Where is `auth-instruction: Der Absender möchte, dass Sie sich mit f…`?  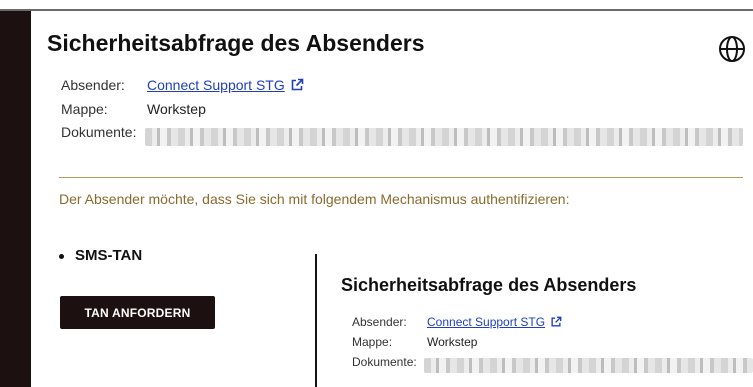 auth-instruction: Der Absender möchte, dass Sie sich mit f… is located at coordinates (314, 199).